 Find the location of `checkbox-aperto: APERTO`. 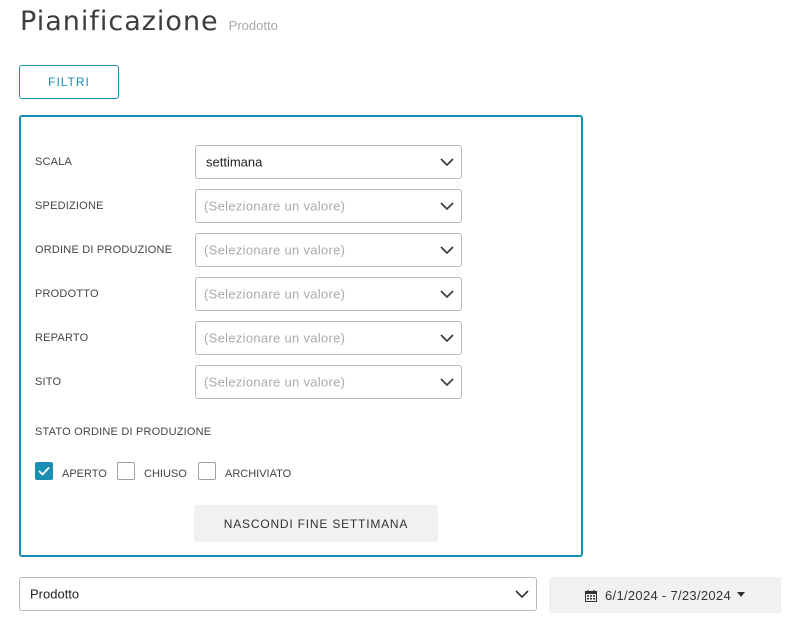

checkbox-aperto: APERTO is located at coordinates (71, 471).